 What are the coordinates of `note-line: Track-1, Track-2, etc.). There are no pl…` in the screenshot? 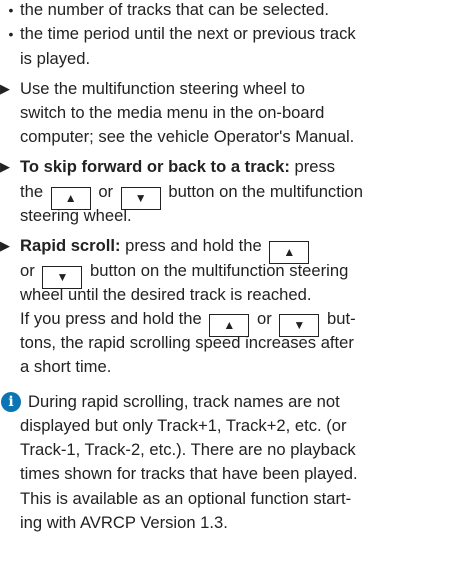 It's located at (188, 449).